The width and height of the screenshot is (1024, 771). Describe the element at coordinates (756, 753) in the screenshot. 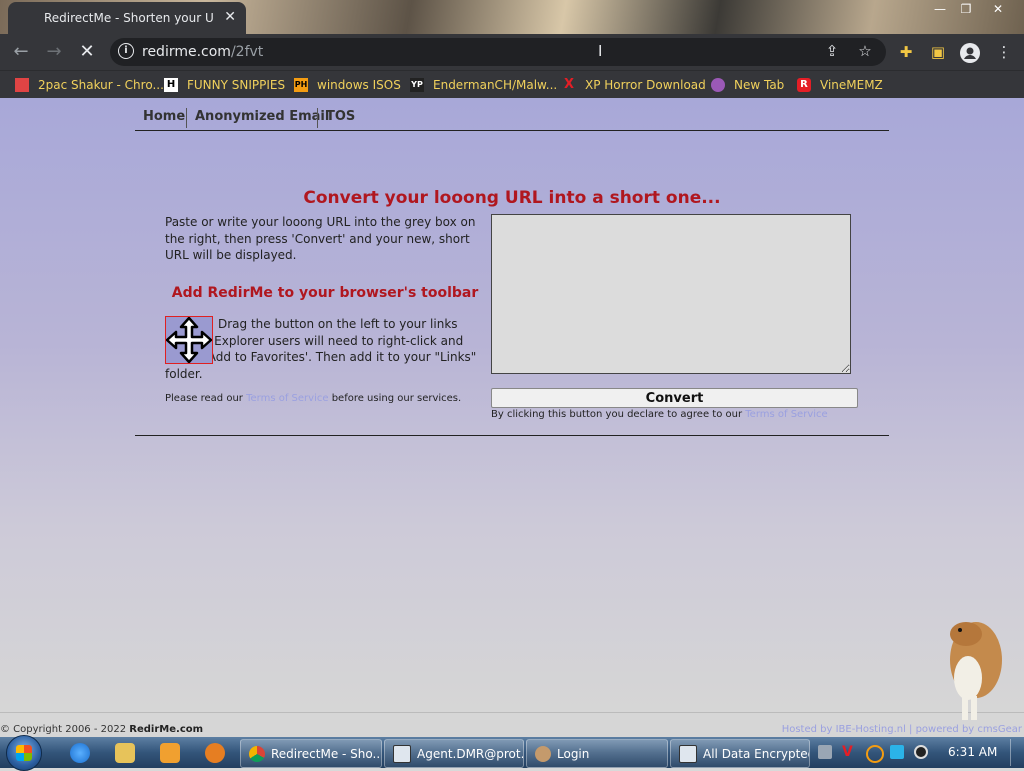

I see `taskbar-item-label: All Data Encrypted` at that location.